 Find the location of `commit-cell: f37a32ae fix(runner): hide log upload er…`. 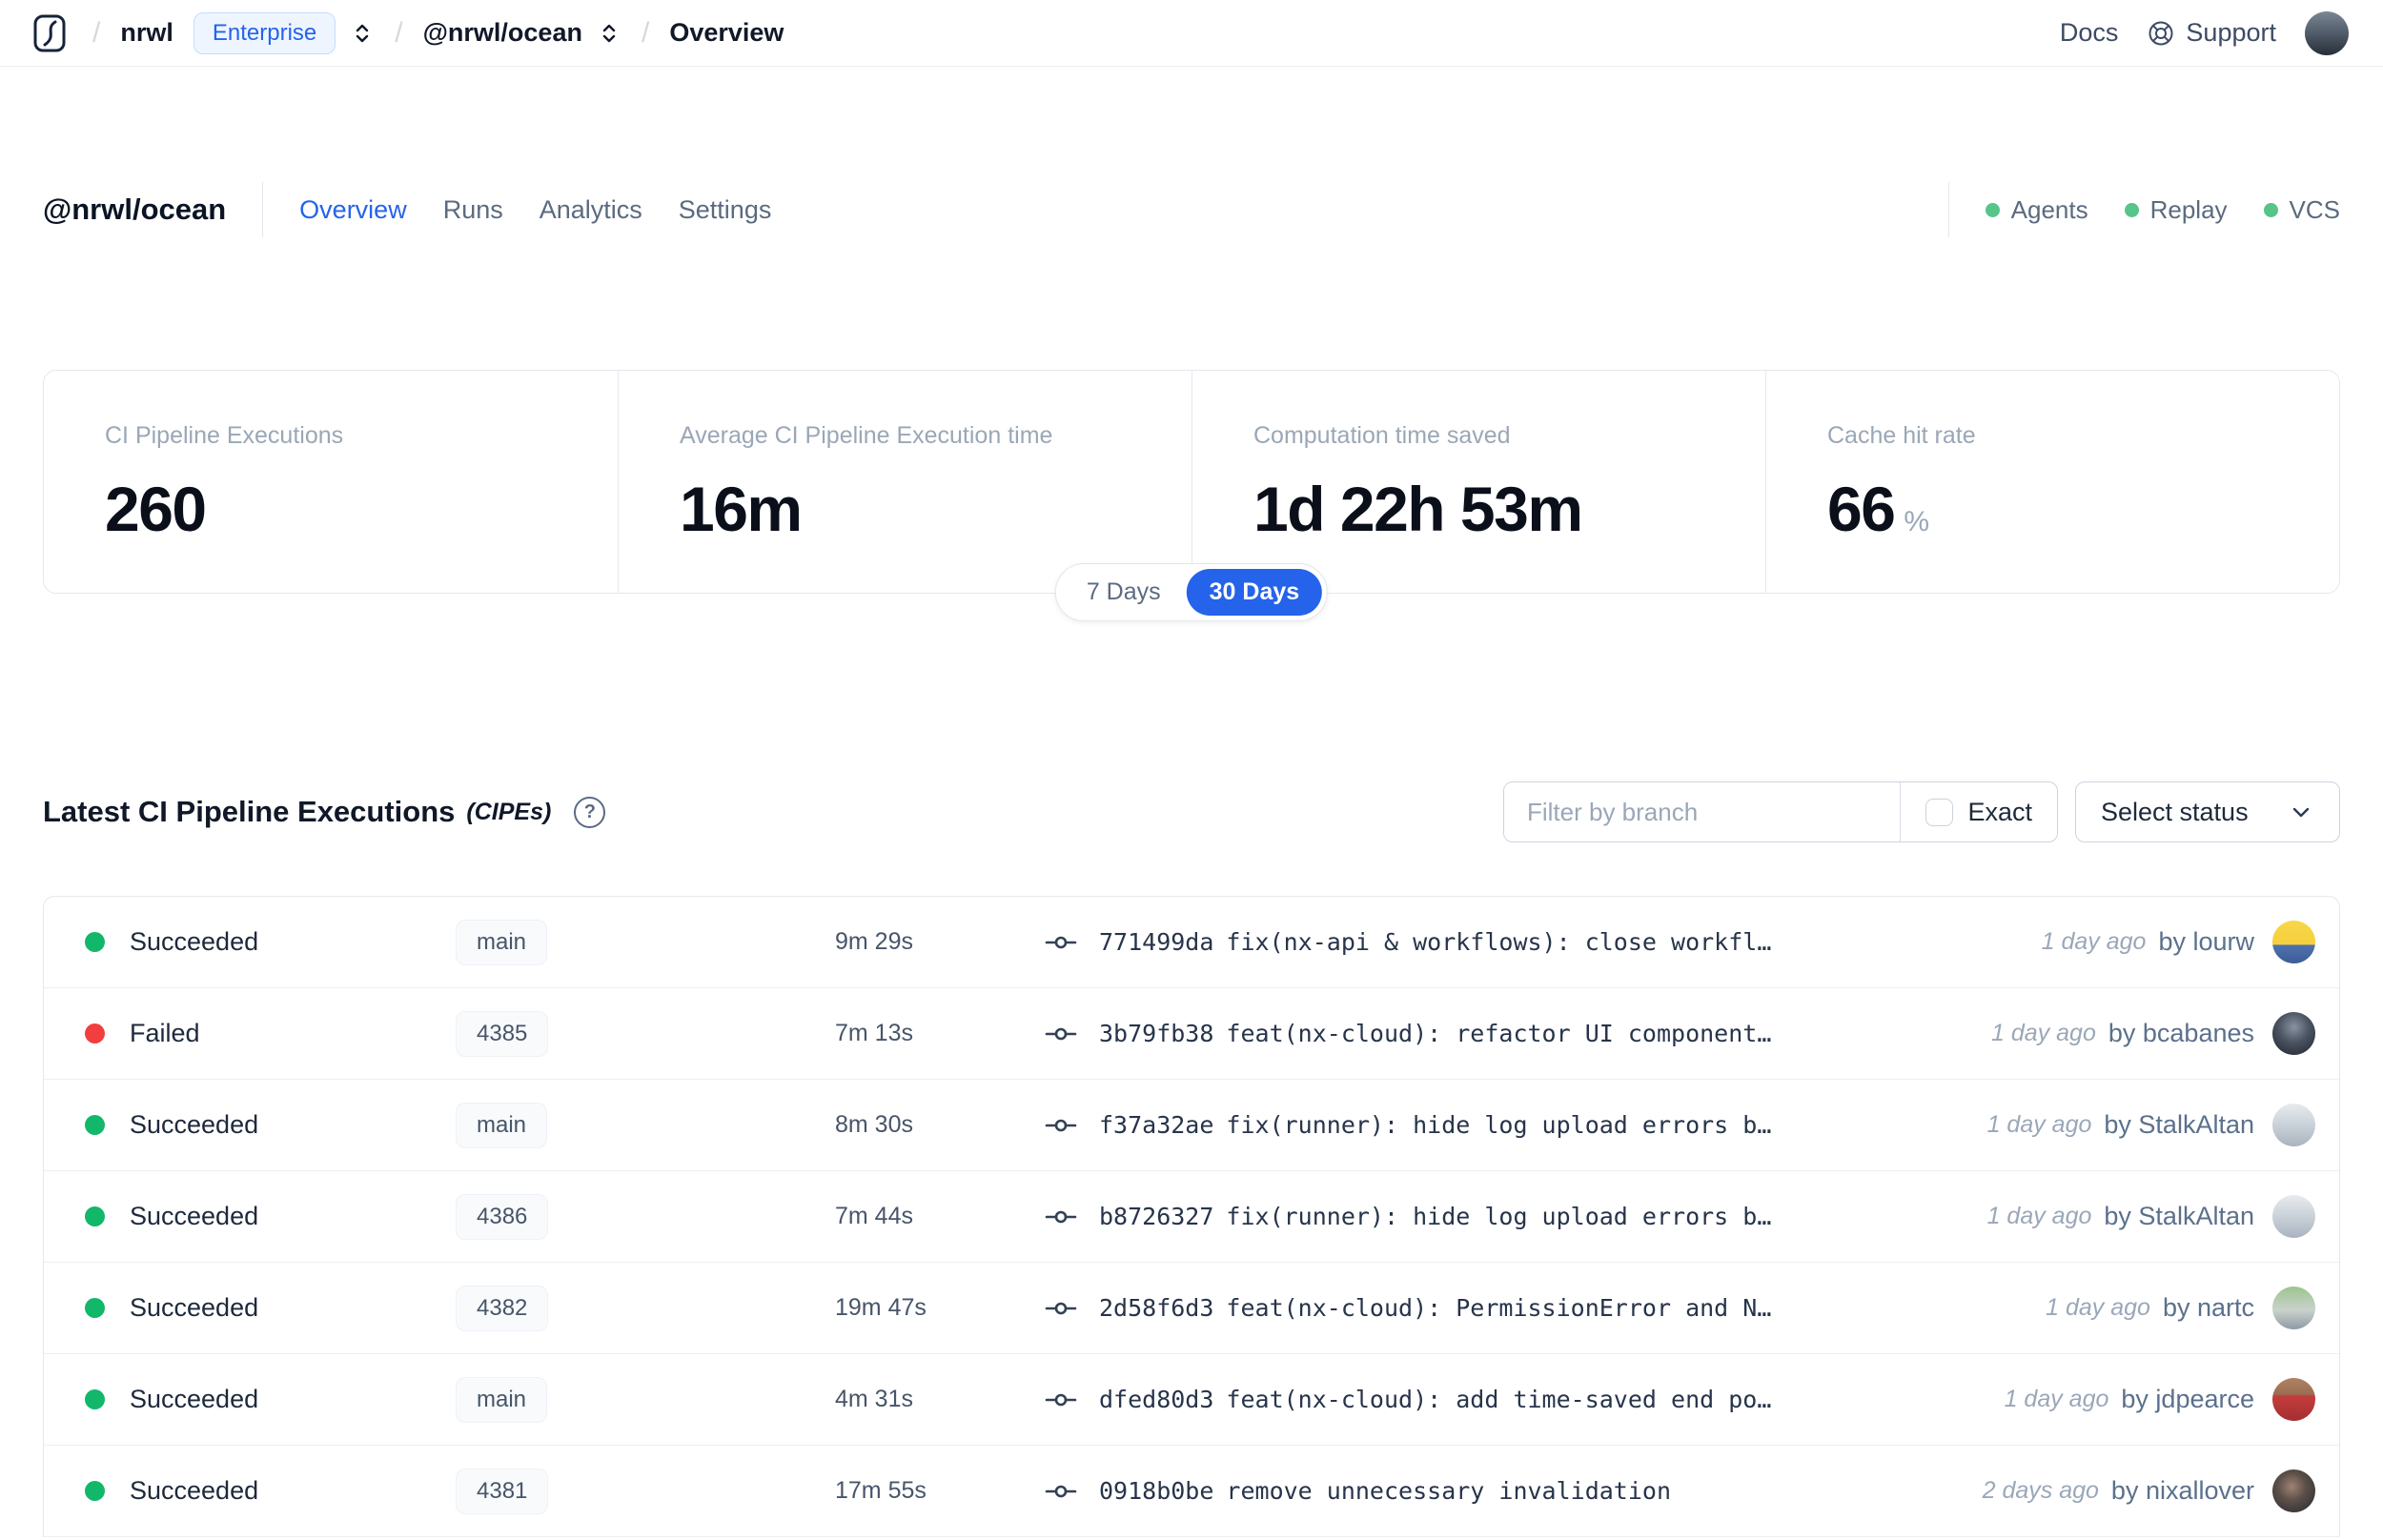

commit-cell: f37a32ae fix(runner): hide log upload er… is located at coordinates (1408, 1125).